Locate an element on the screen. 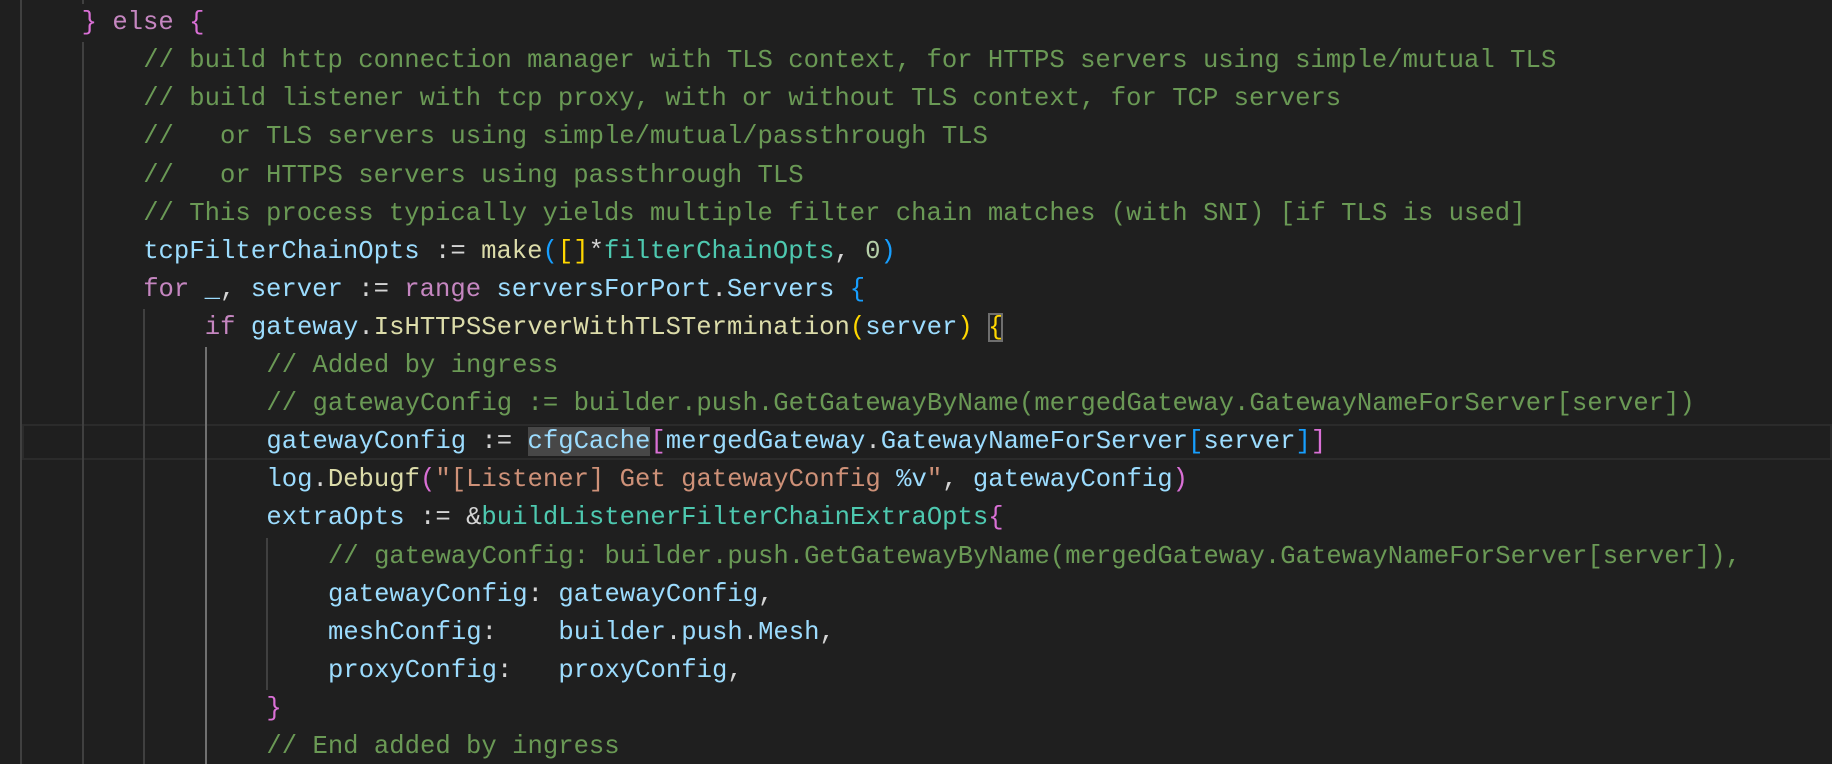  code-token: buildListenerFilterChainExtraOpts is located at coordinates (735, 518).